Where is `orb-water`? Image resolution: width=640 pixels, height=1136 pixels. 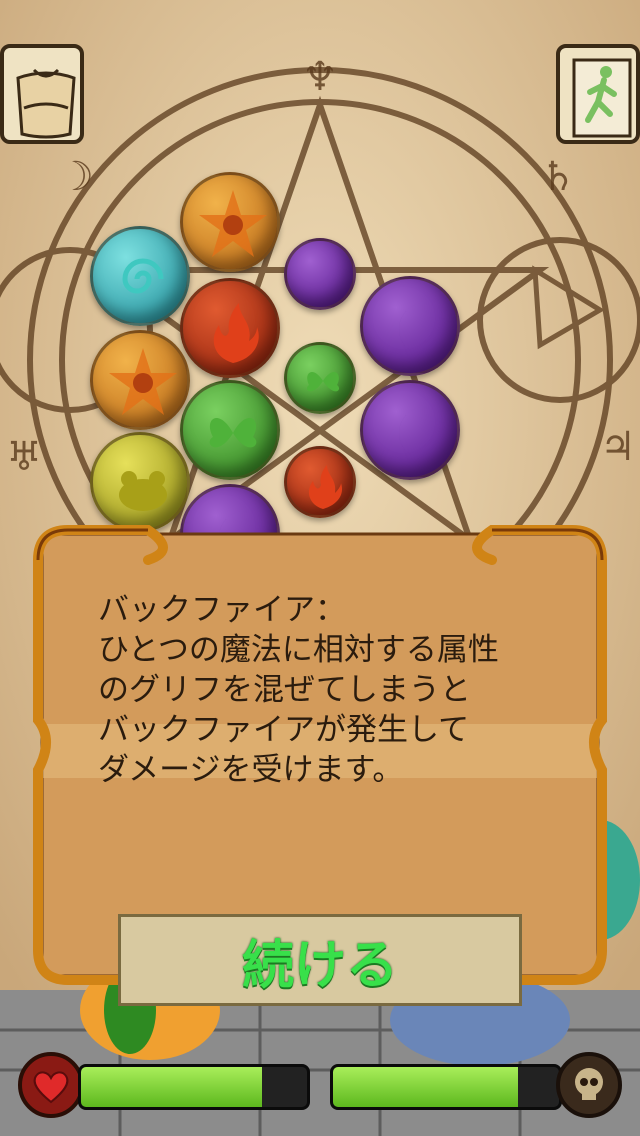 orb-water is located at coordinates (140, 276).